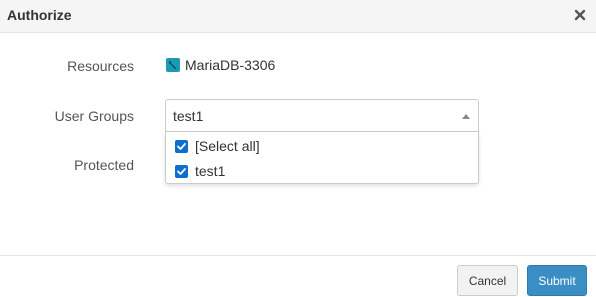 The image size is (596, 297). What do you see at coordinates (100, 66) in the screenshot?
I see `resources-label: Resources` at bounding box center [100, 66].